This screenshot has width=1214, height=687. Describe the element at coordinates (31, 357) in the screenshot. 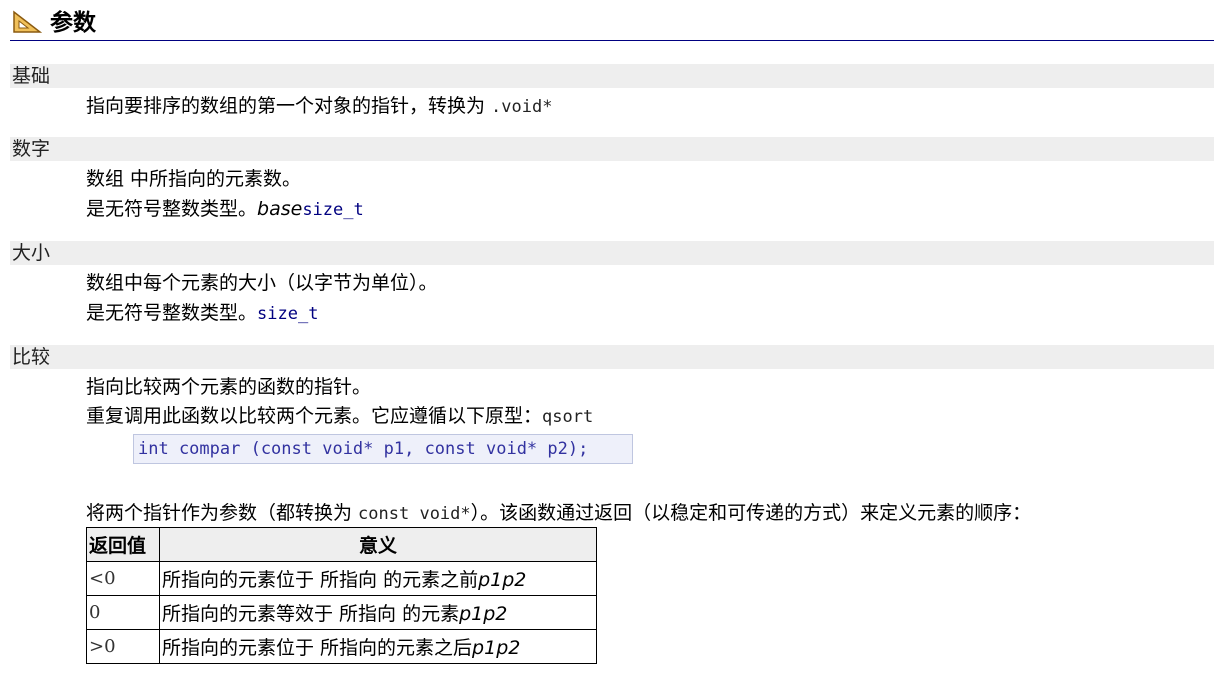

I see `param-name: 比较` at that location.